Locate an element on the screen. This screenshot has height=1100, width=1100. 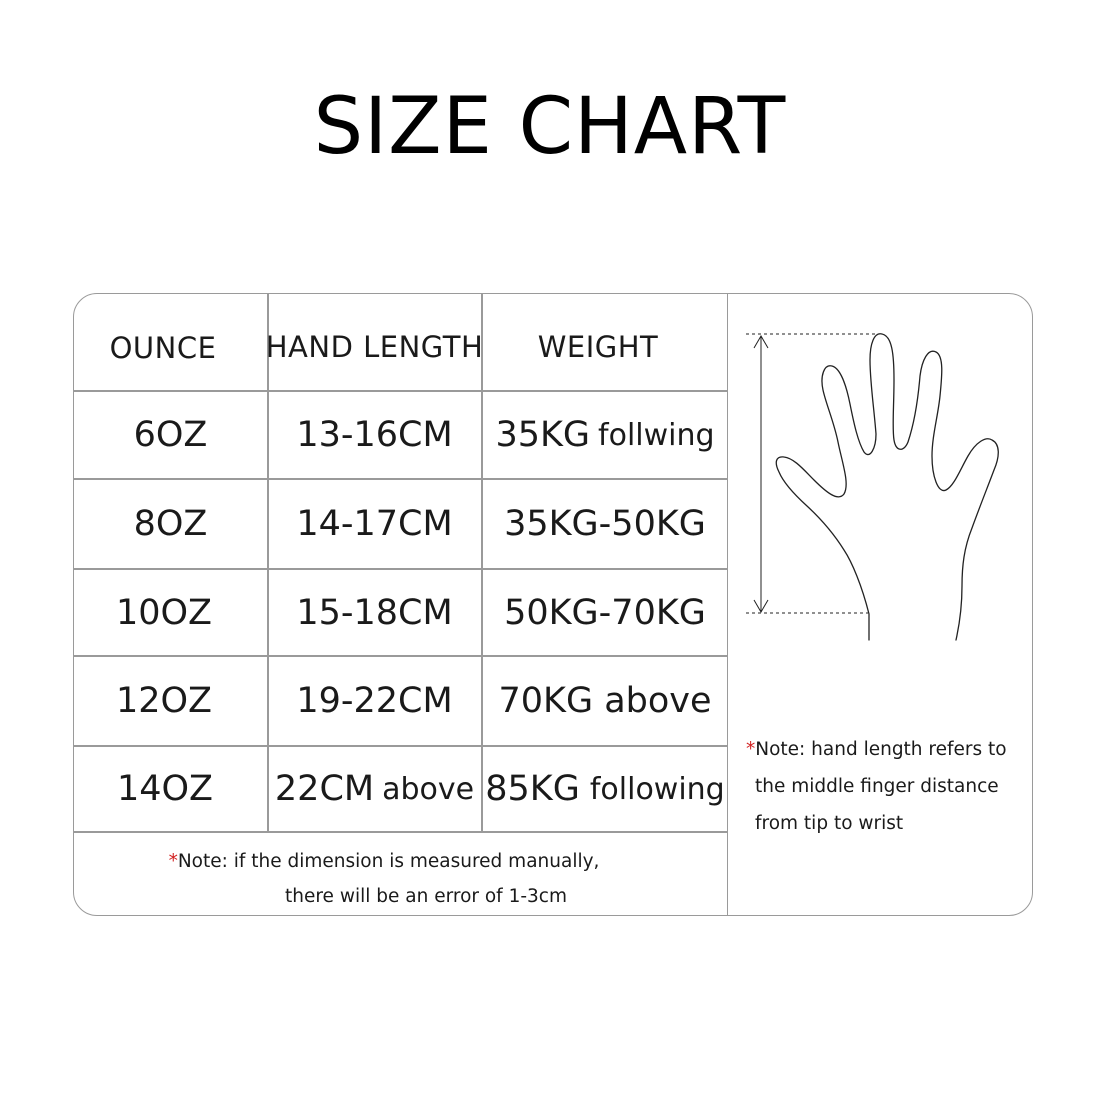
table-row-6oz-weight: 35KG follwing is located at coordinates (605, 435).